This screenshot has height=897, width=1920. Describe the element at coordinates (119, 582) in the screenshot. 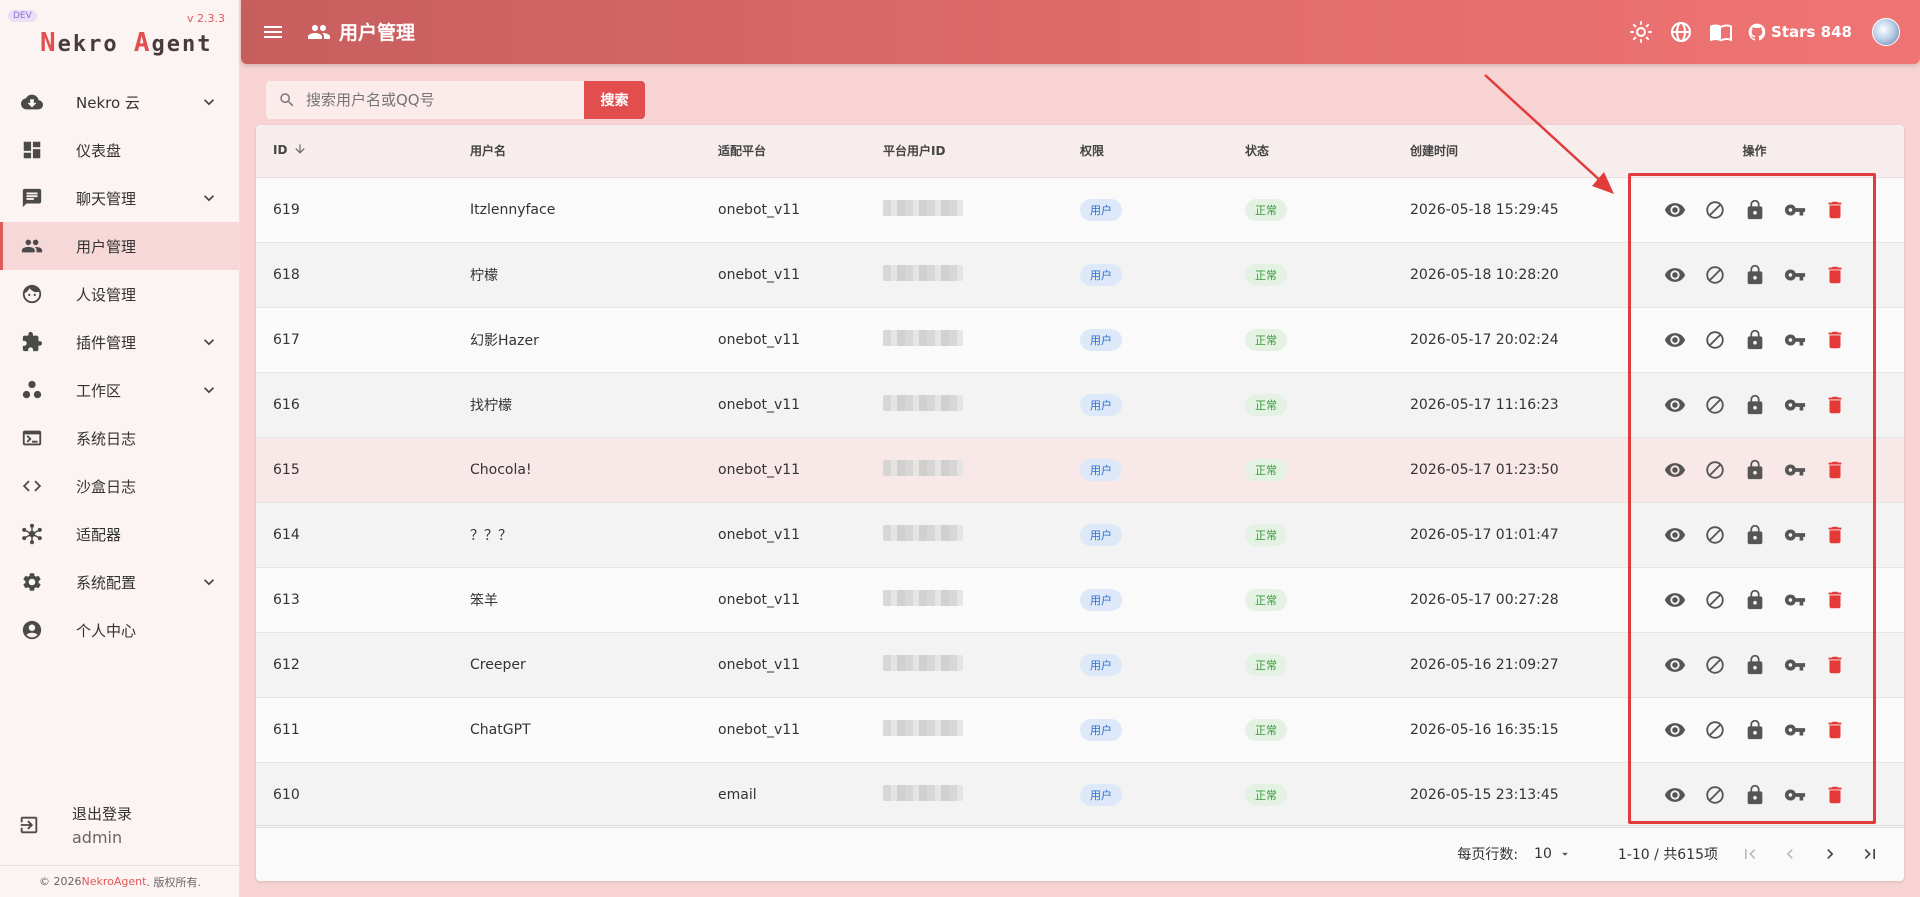

I see `sidebar-item-settings: 系统配置` at that location.